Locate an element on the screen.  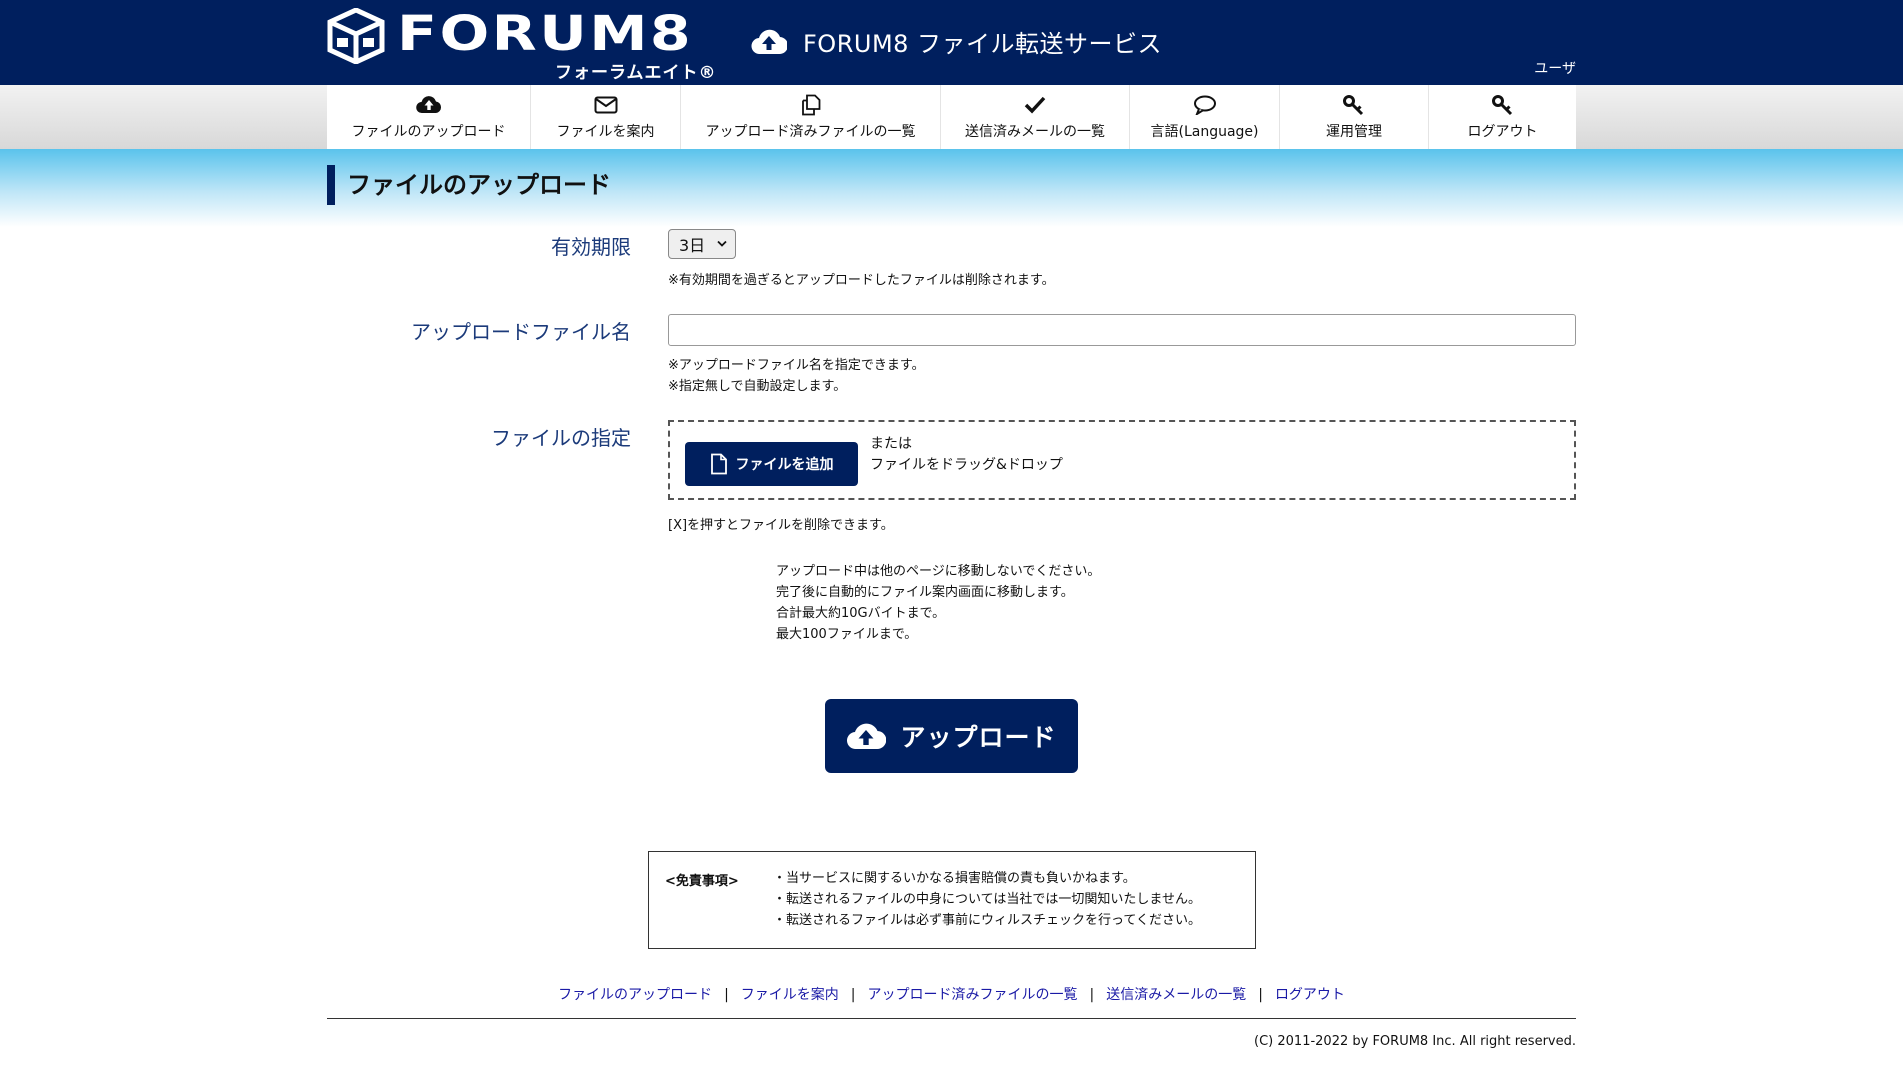
nav-item-guide: ファイルを案内 is located at coordinates (606, 117).